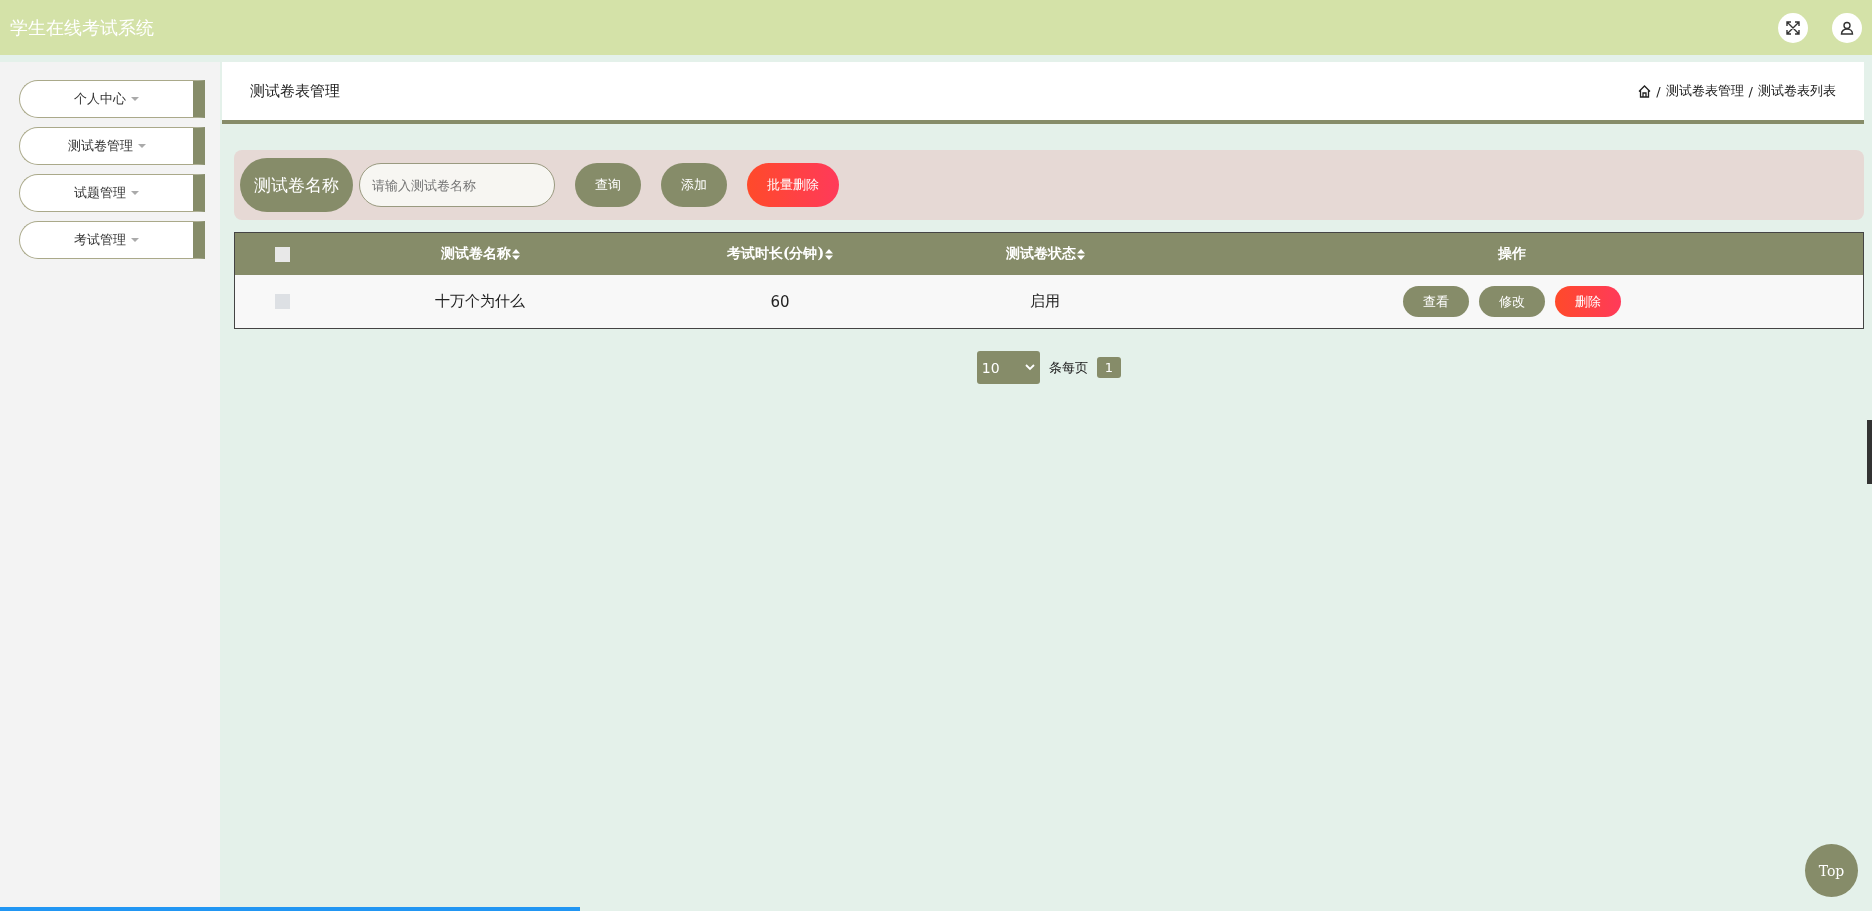 The image size is (1872, 911). Describe the element at coordinates (1587, 301) in the screenshot. I see `delete-button: 删除` at that location.